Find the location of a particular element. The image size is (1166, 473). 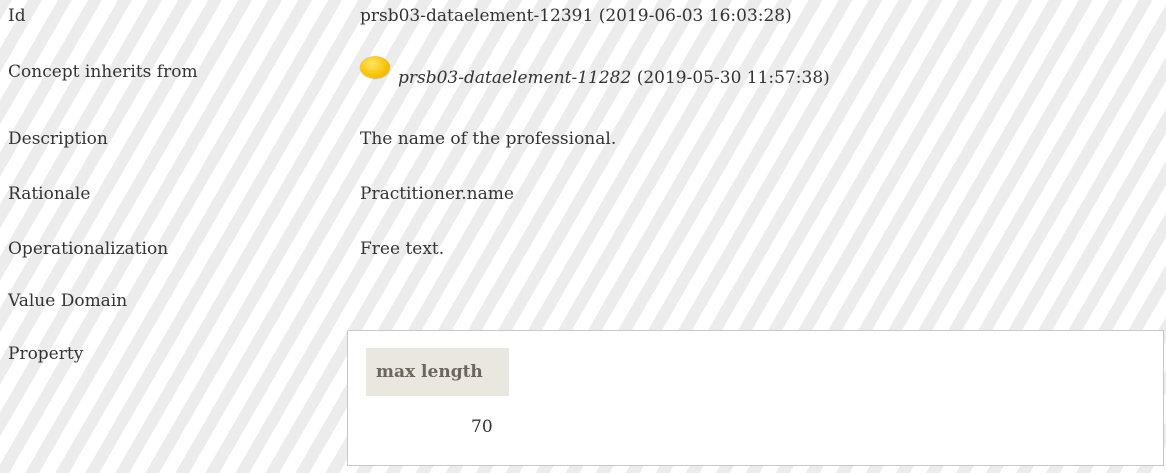

description-label: Description is located at coordinates (58, 139).